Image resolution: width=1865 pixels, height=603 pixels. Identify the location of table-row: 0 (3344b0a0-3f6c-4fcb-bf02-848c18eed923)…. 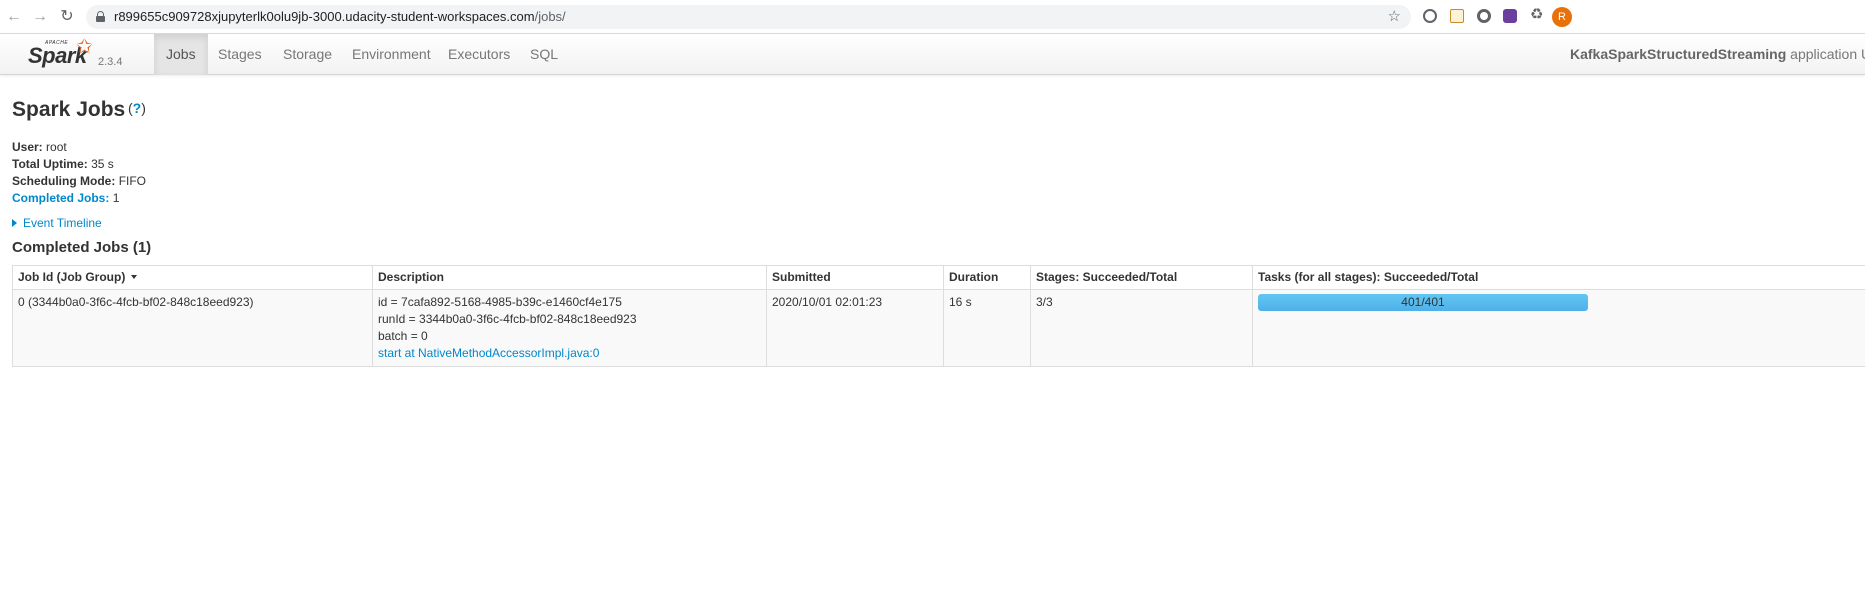
(938, 328).